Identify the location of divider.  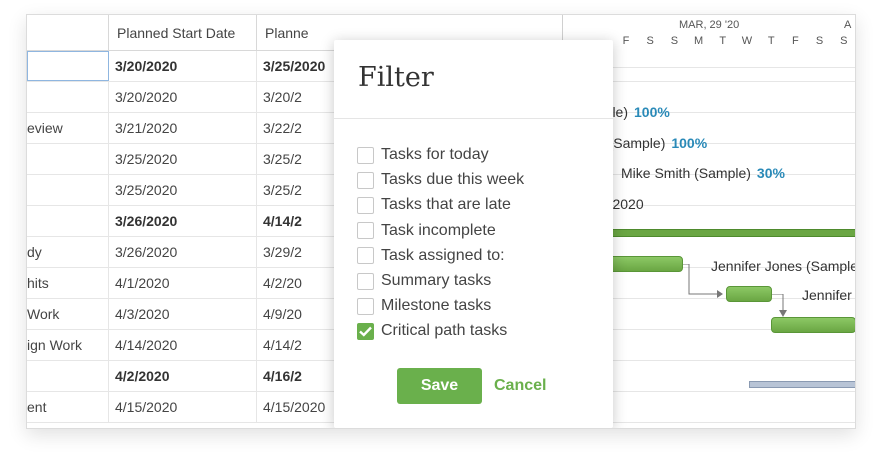
(473, 118).